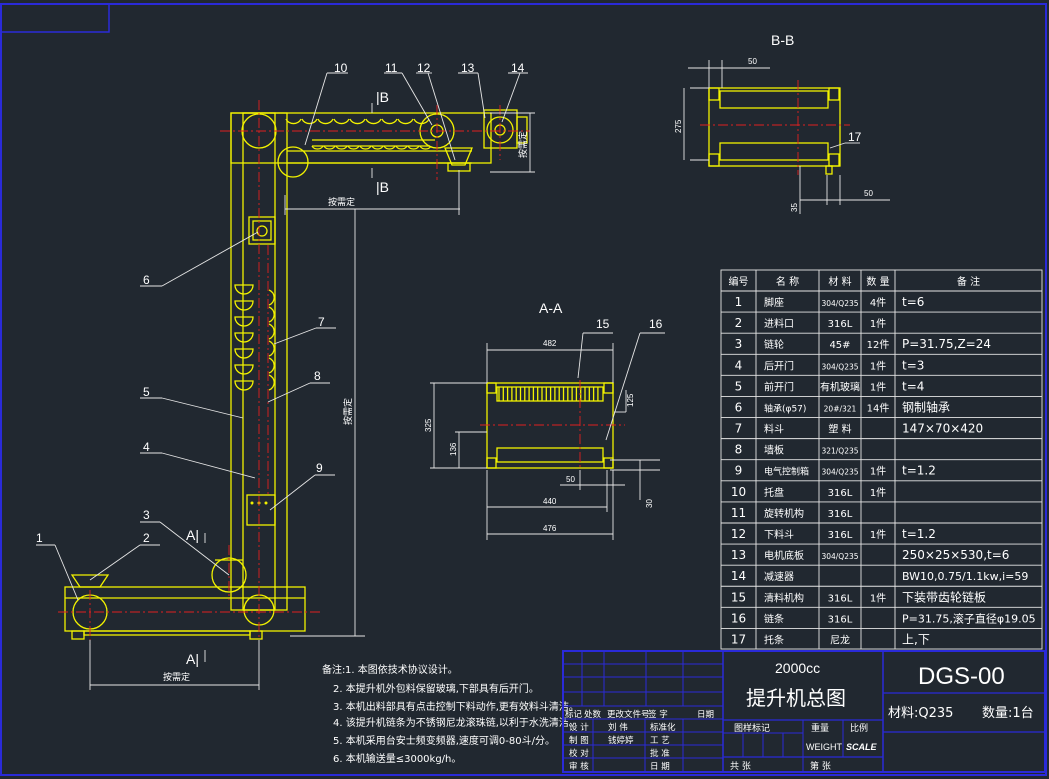 This screenshot has width=1049, height=779. Describe the element at coordinates (333, 669) in the screenshot. I see `notes-heading: 备注:` at that location.